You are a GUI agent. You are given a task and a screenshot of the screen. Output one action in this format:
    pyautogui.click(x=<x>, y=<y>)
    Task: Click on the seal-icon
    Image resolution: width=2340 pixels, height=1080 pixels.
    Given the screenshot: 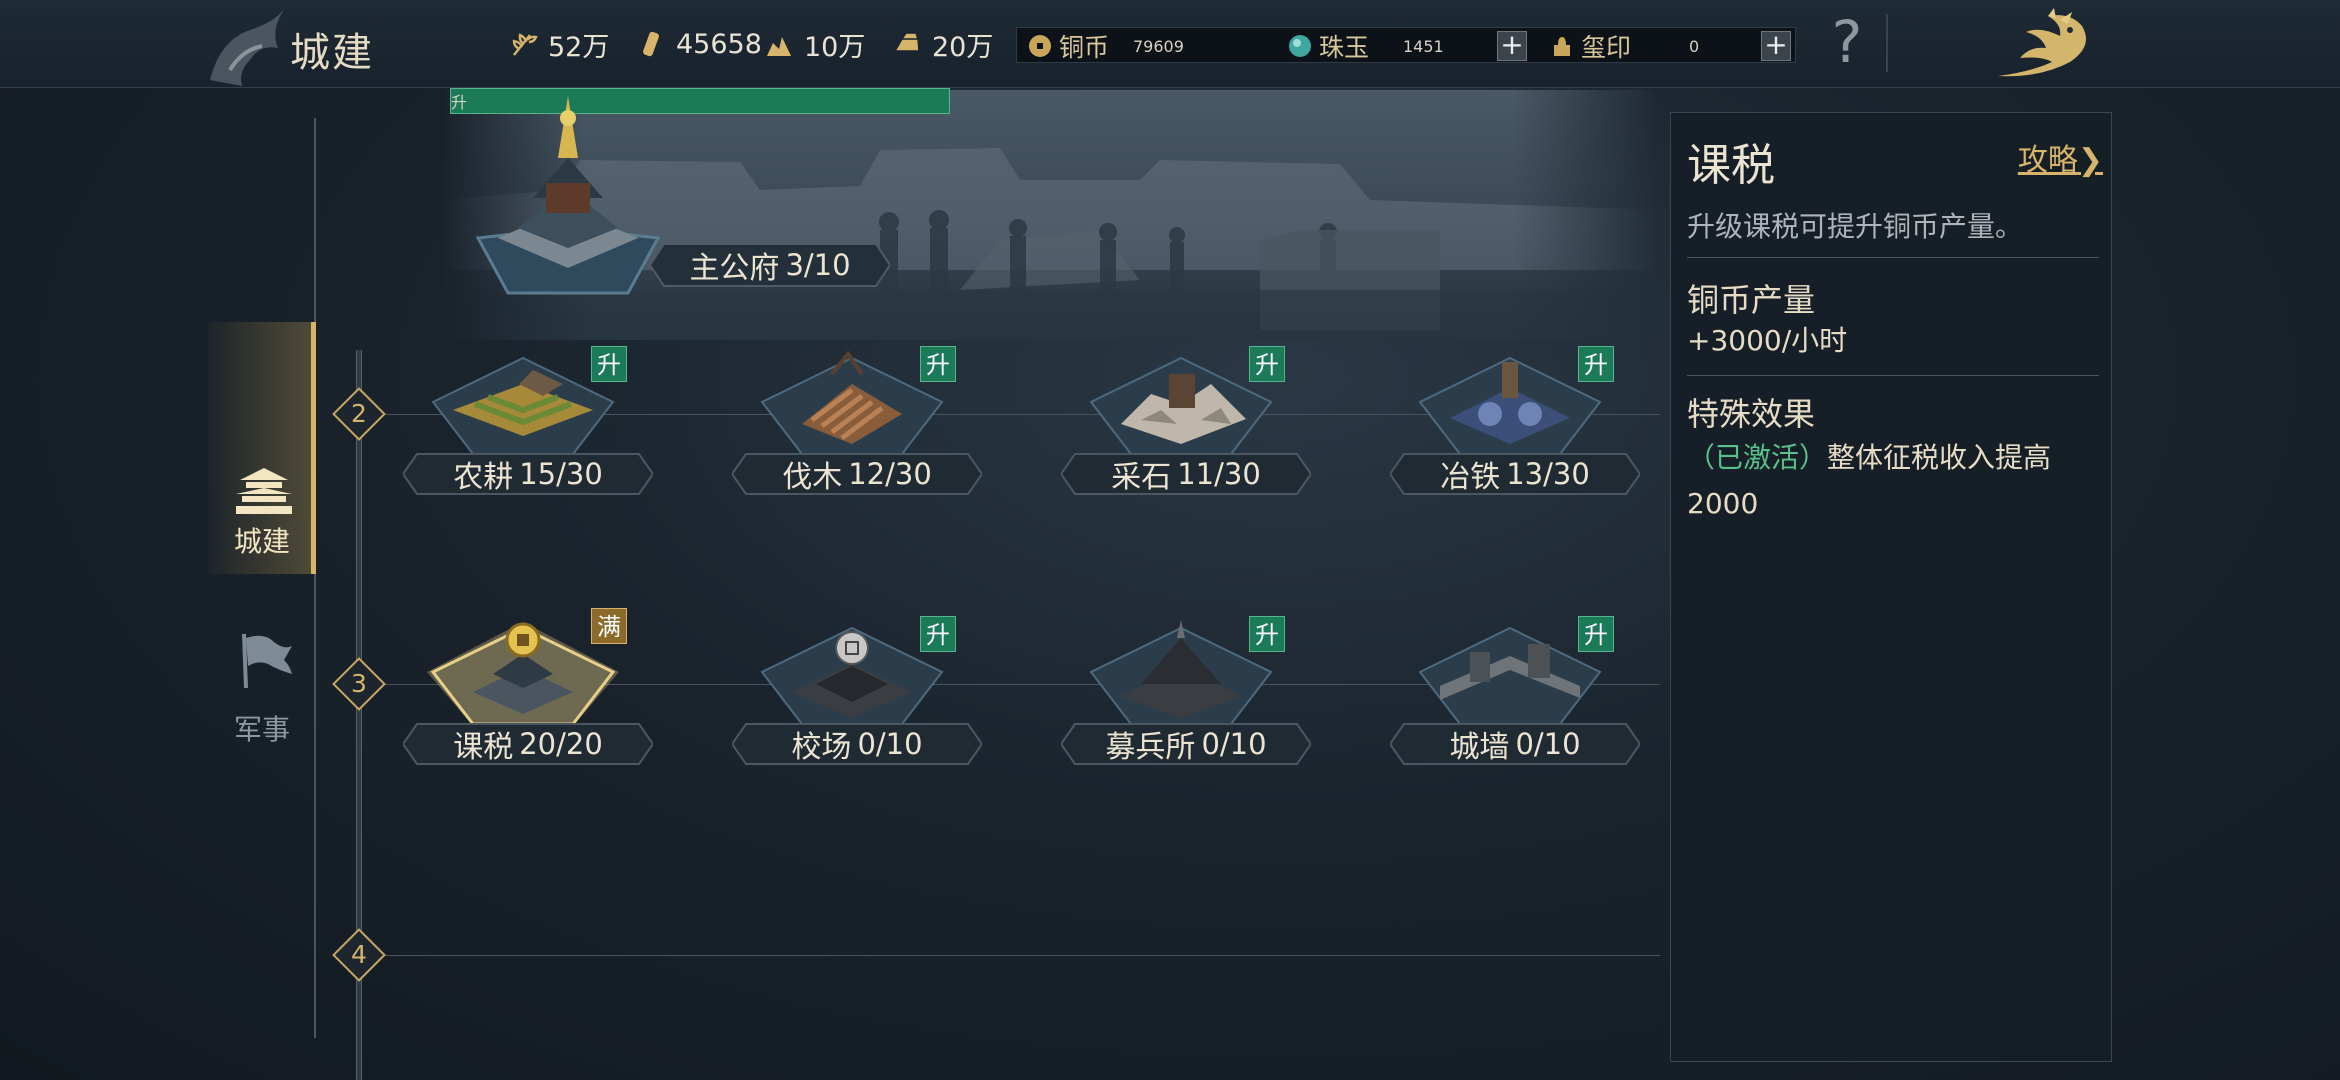 What is the action you would take?
    pyautogui.click(x=1562, y=46)
    